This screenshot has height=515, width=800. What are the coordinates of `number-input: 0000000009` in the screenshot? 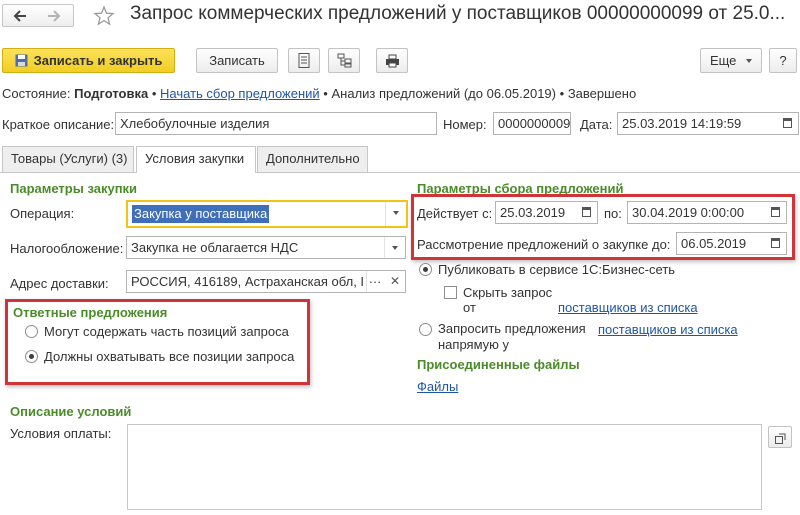 It's located at (532, 123).